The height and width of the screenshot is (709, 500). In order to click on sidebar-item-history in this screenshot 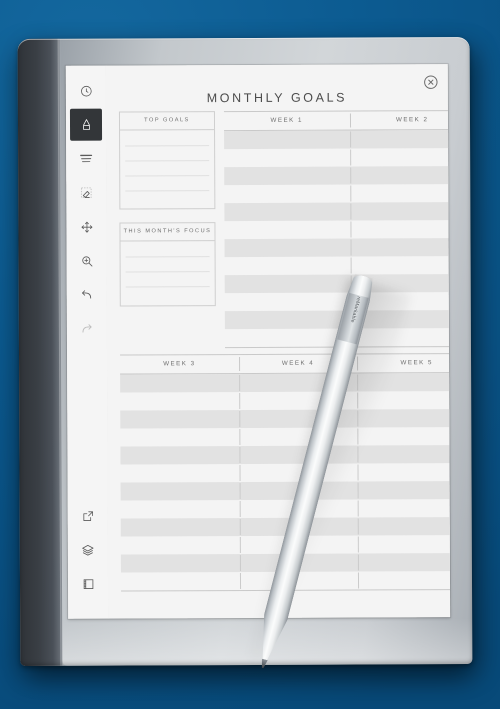, I will do `click(86, 91)`.